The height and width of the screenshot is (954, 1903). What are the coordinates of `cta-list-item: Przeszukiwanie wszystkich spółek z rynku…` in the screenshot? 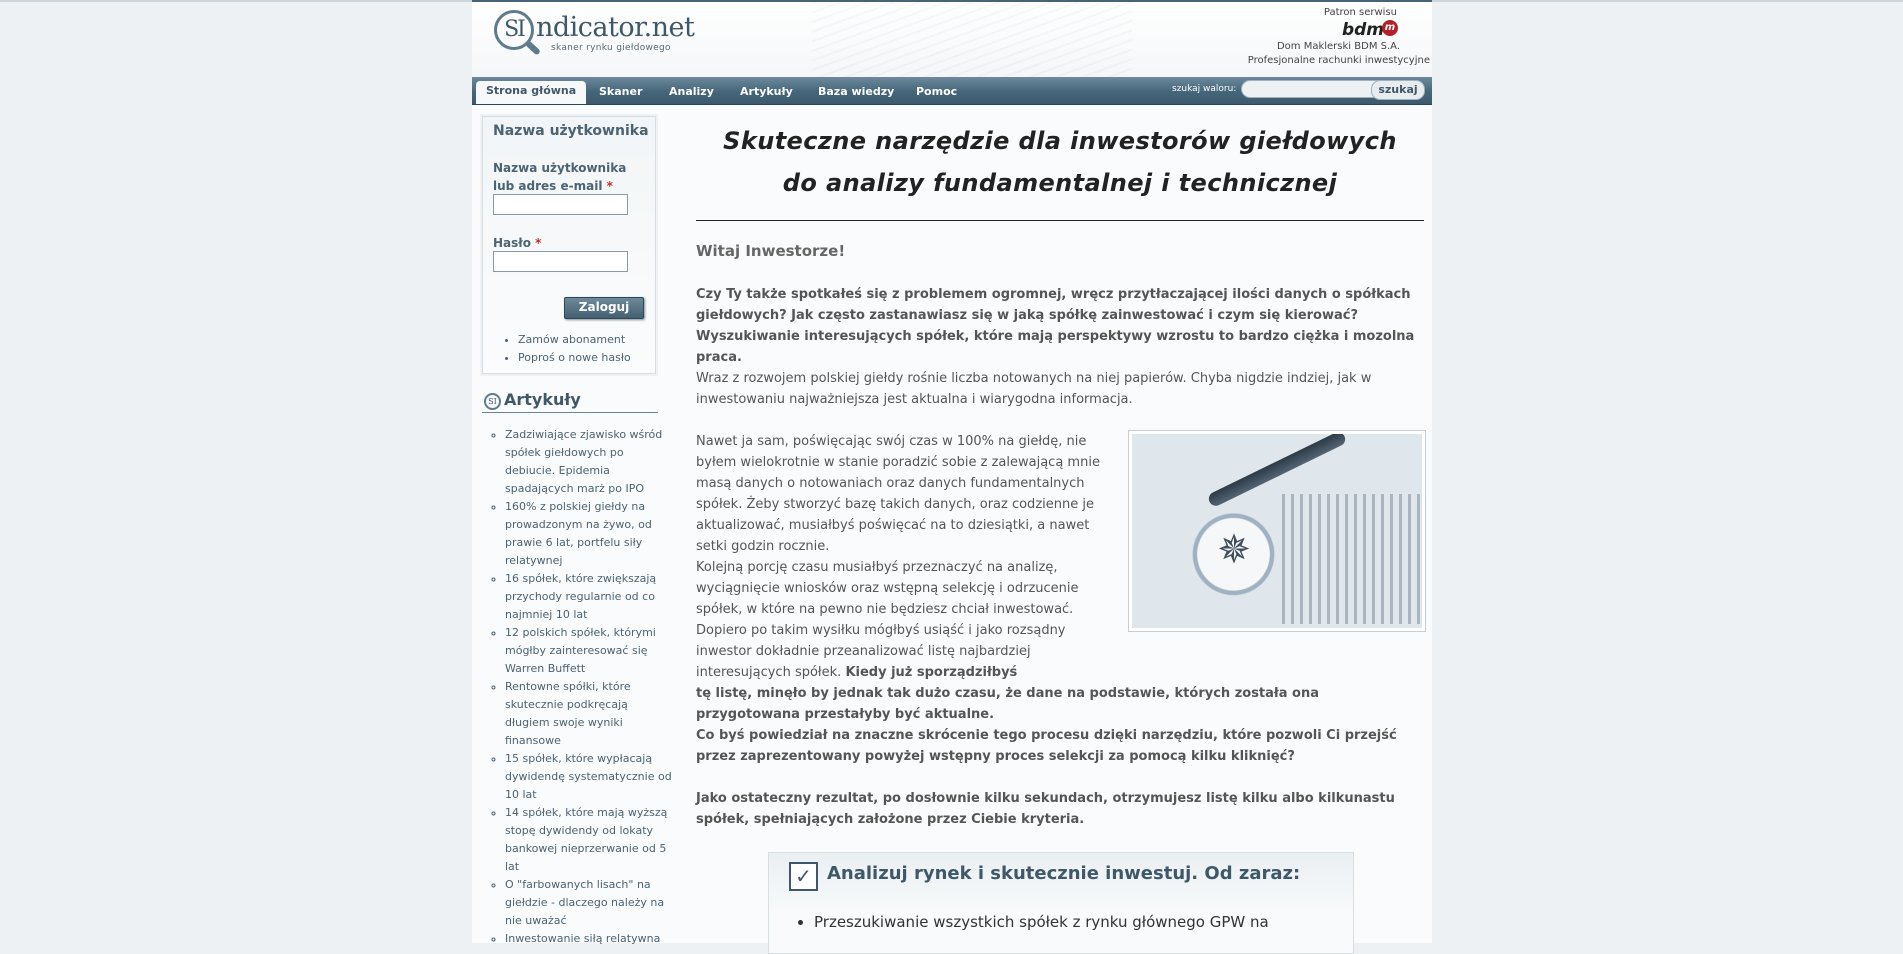 It's located at (1041, 922).